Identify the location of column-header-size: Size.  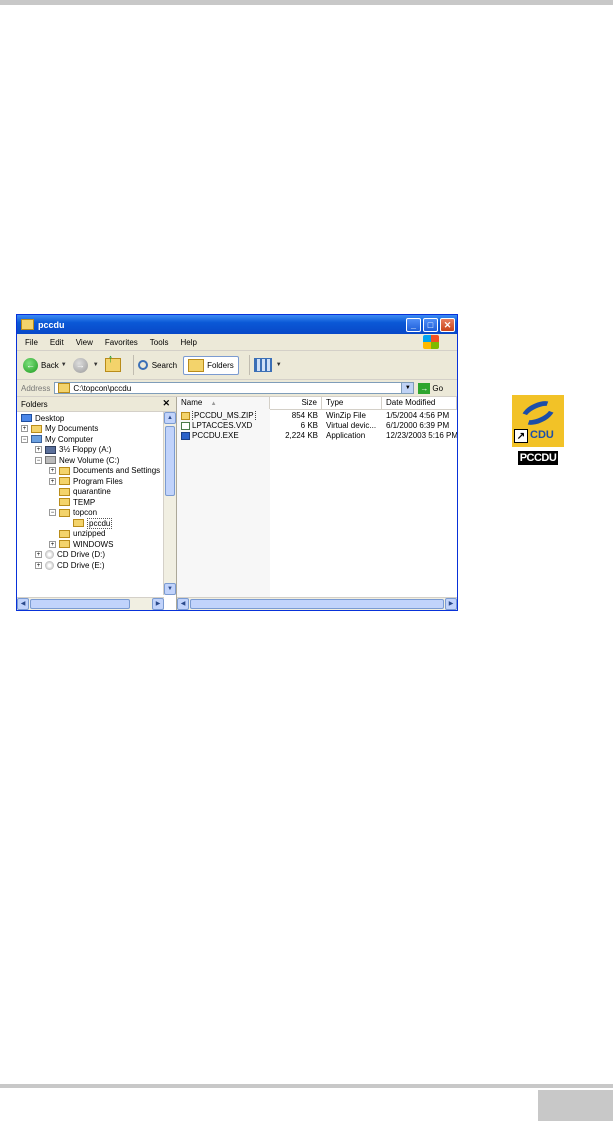
(296, 403).